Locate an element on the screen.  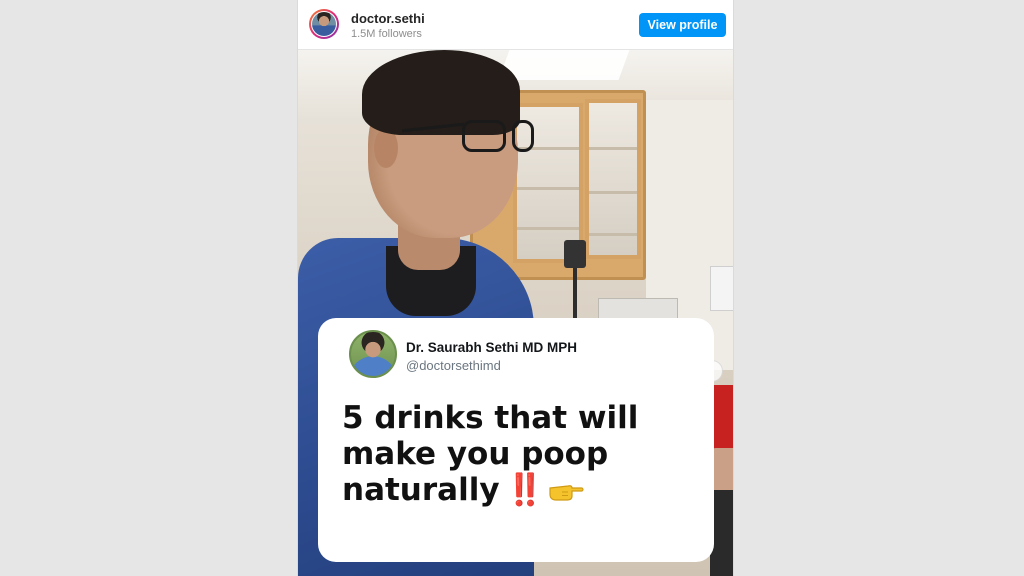
tweet-author-avatar is located at coordinates (373, 354).